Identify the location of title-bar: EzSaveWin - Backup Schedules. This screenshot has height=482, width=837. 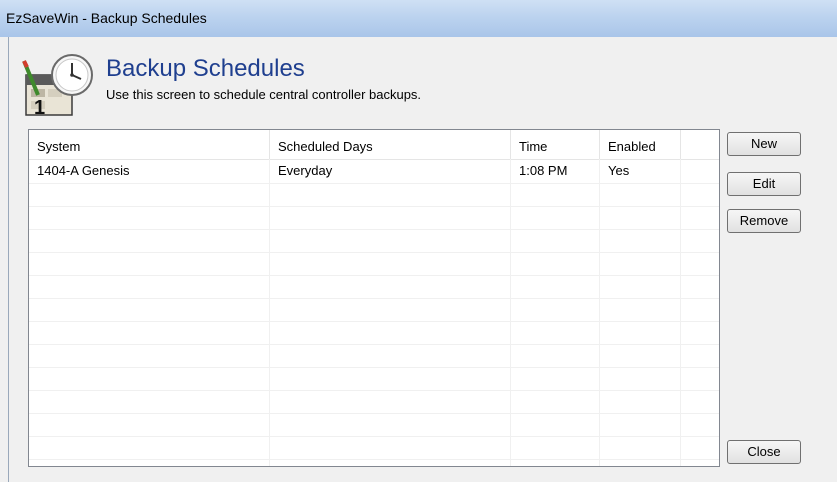
(418, 18).